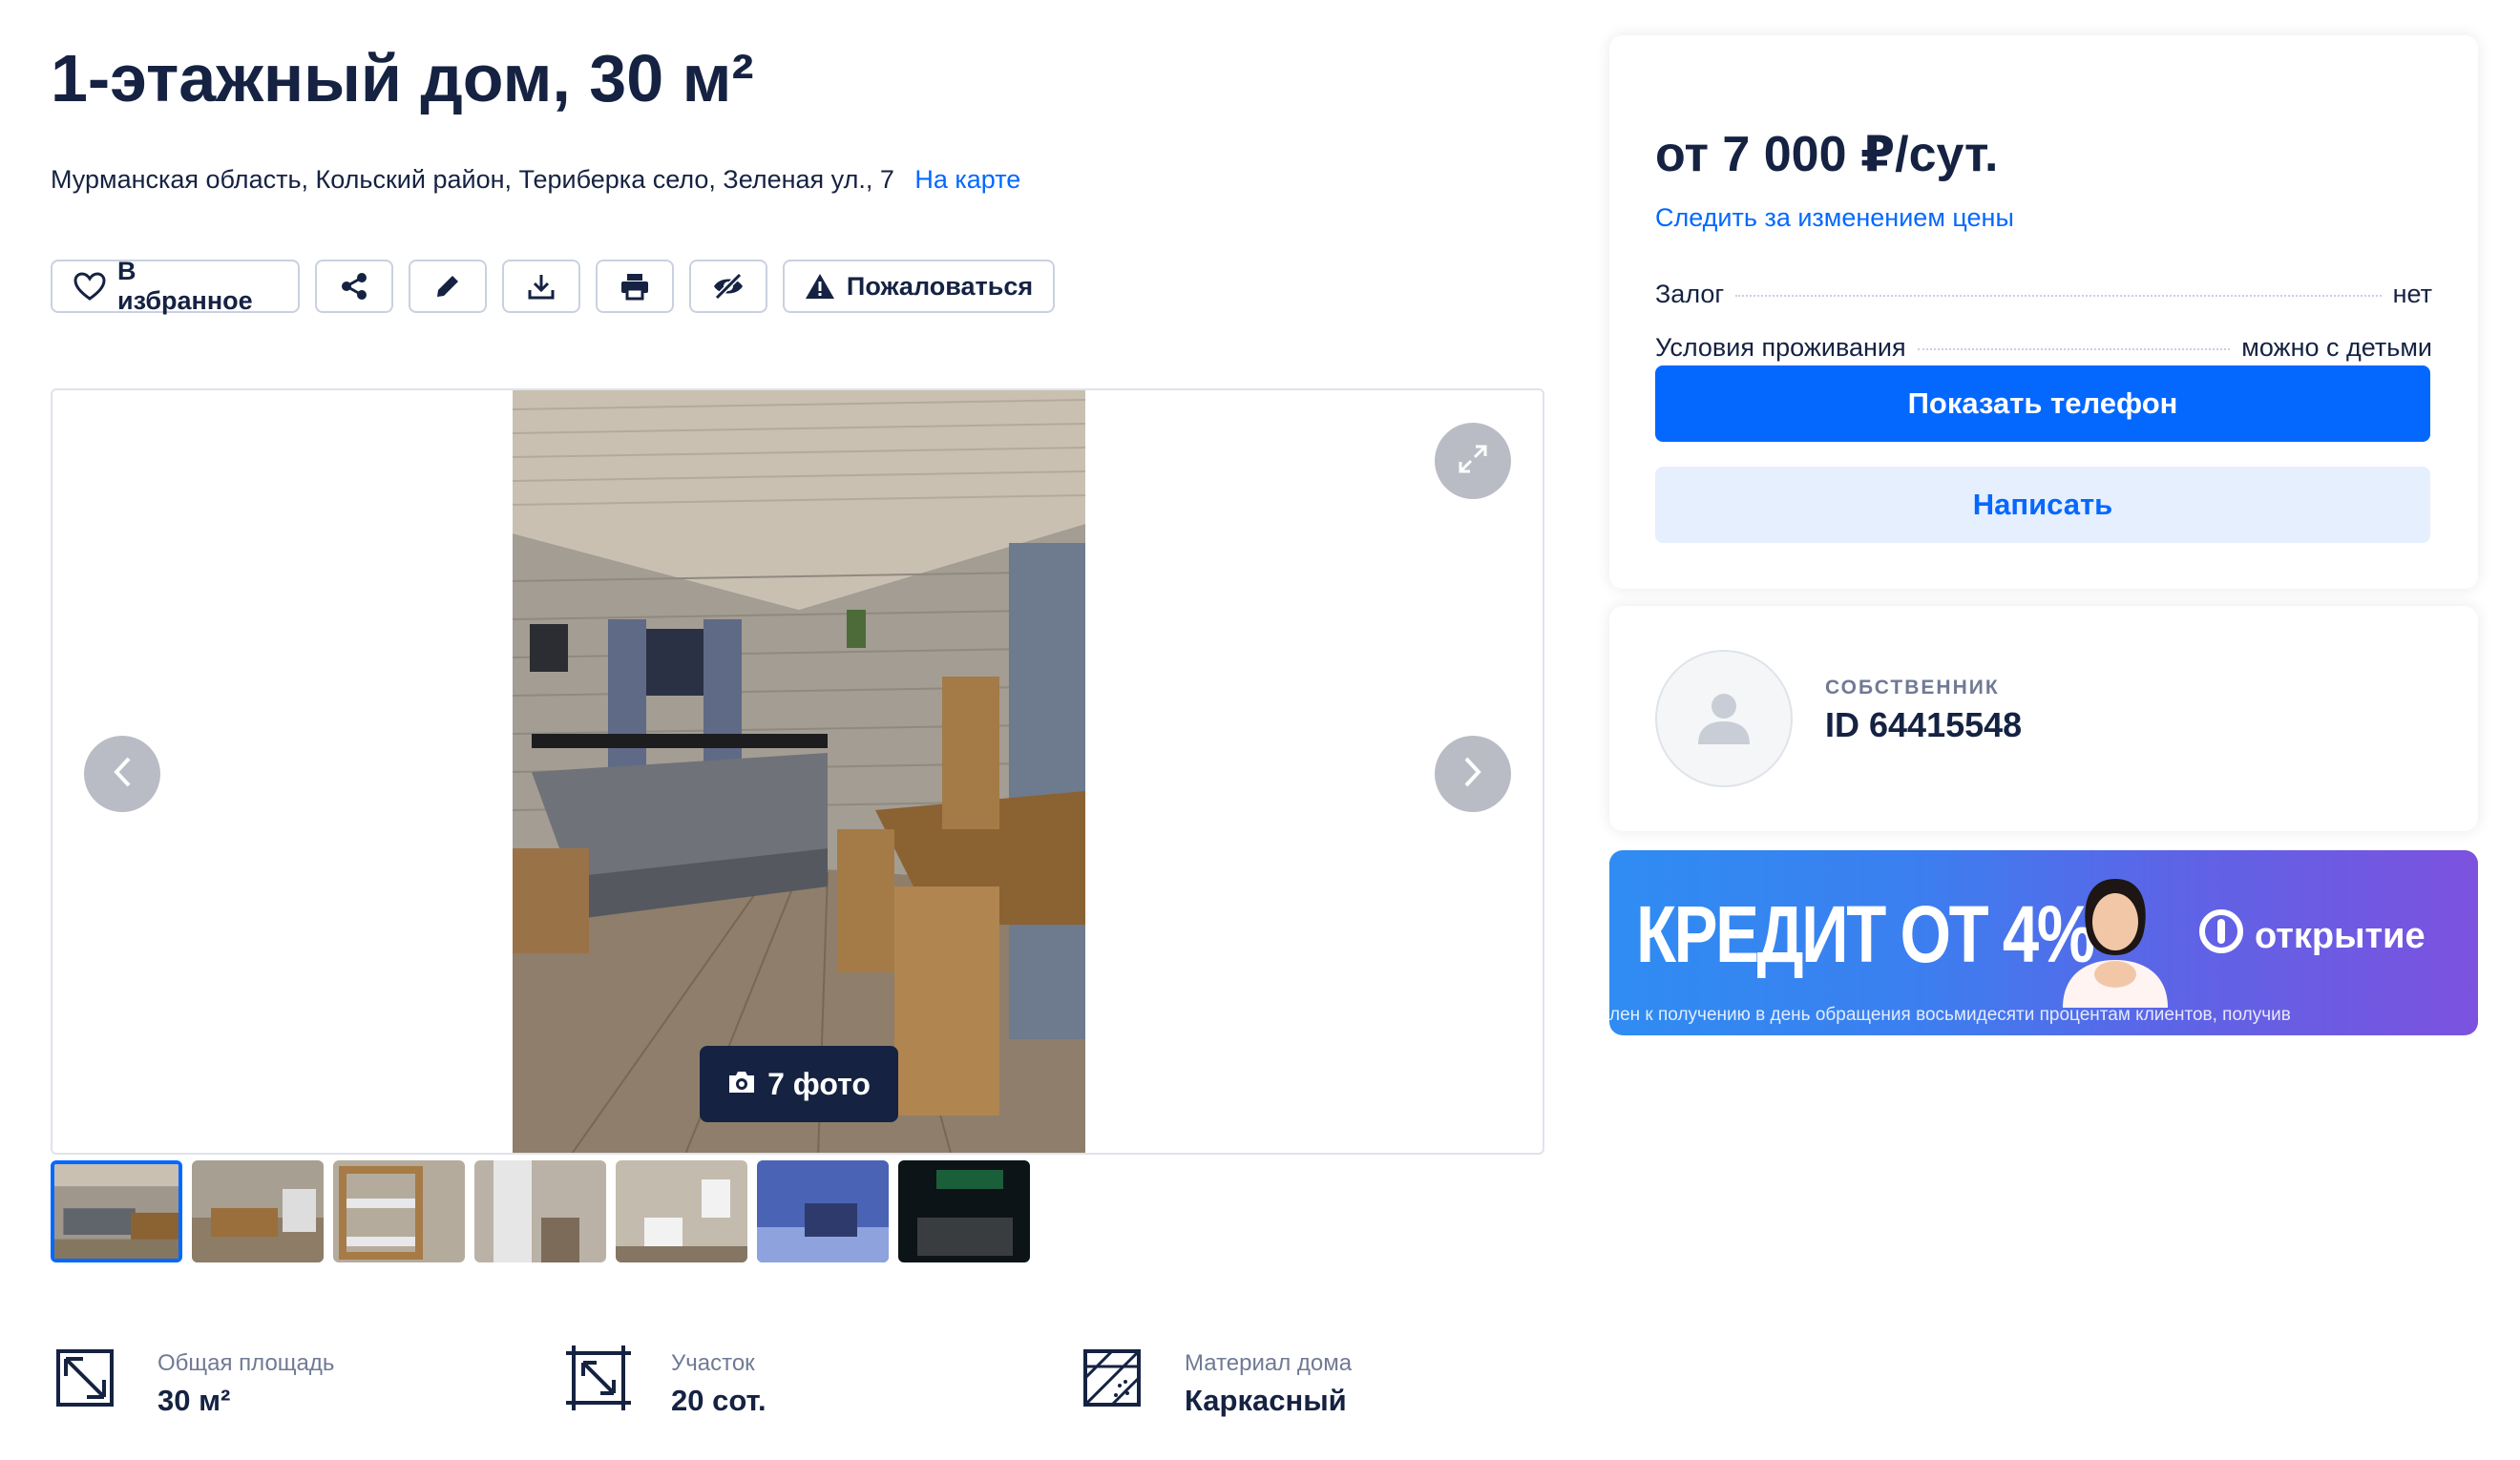 The height and width of the screenshot is (1460, 2520). Describe the element at coordinates (1269, 1363) in the screenshot. I see `spec-label: Материал дома` at that location.